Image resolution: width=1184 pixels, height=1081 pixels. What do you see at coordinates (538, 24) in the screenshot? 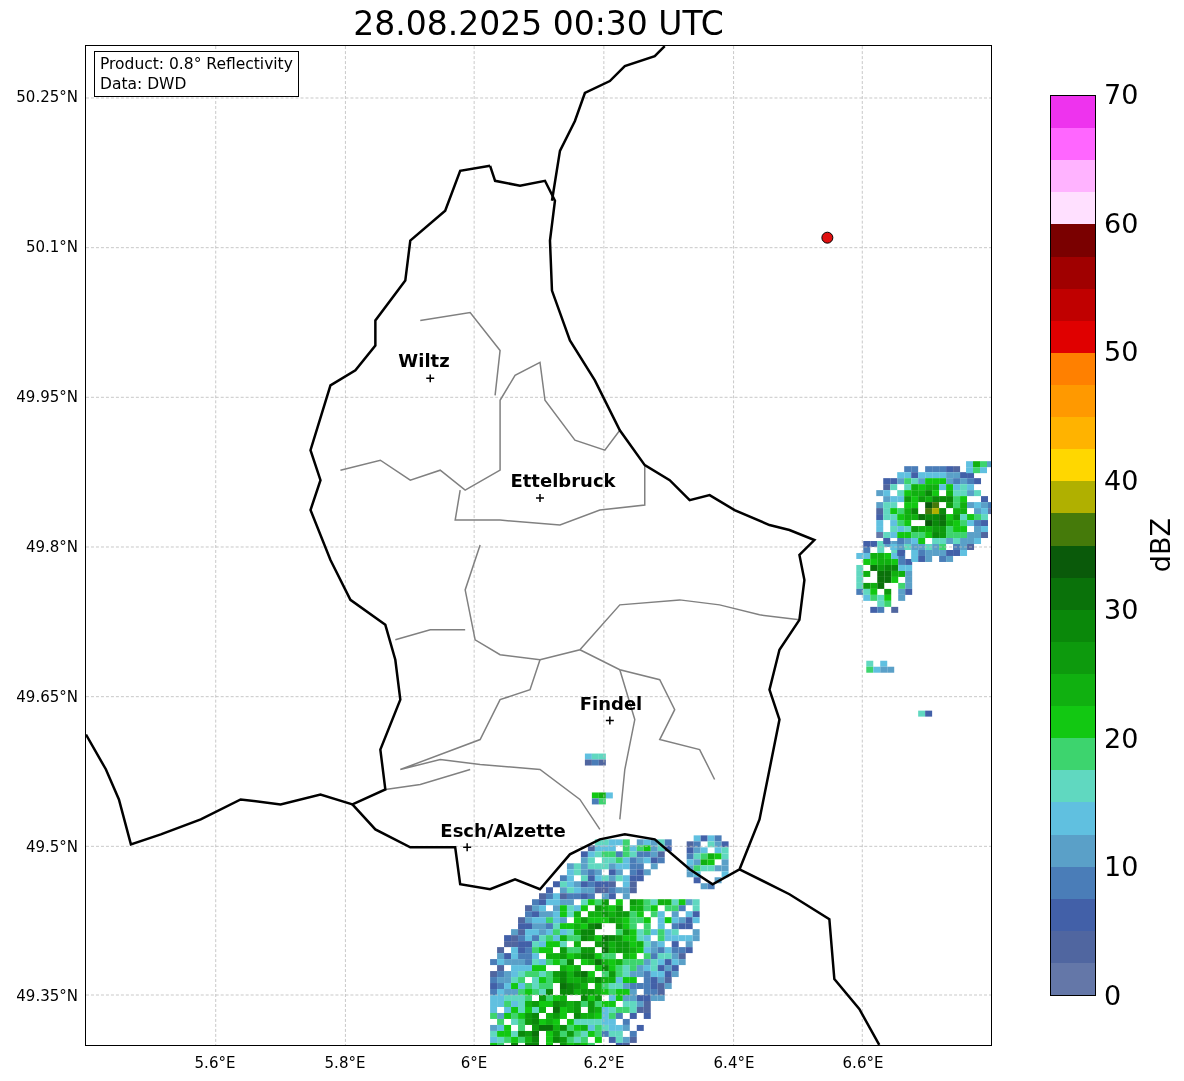
I see `chart-title: 28.08.2025 00:30 UTC` at bounding box center [538, 24].